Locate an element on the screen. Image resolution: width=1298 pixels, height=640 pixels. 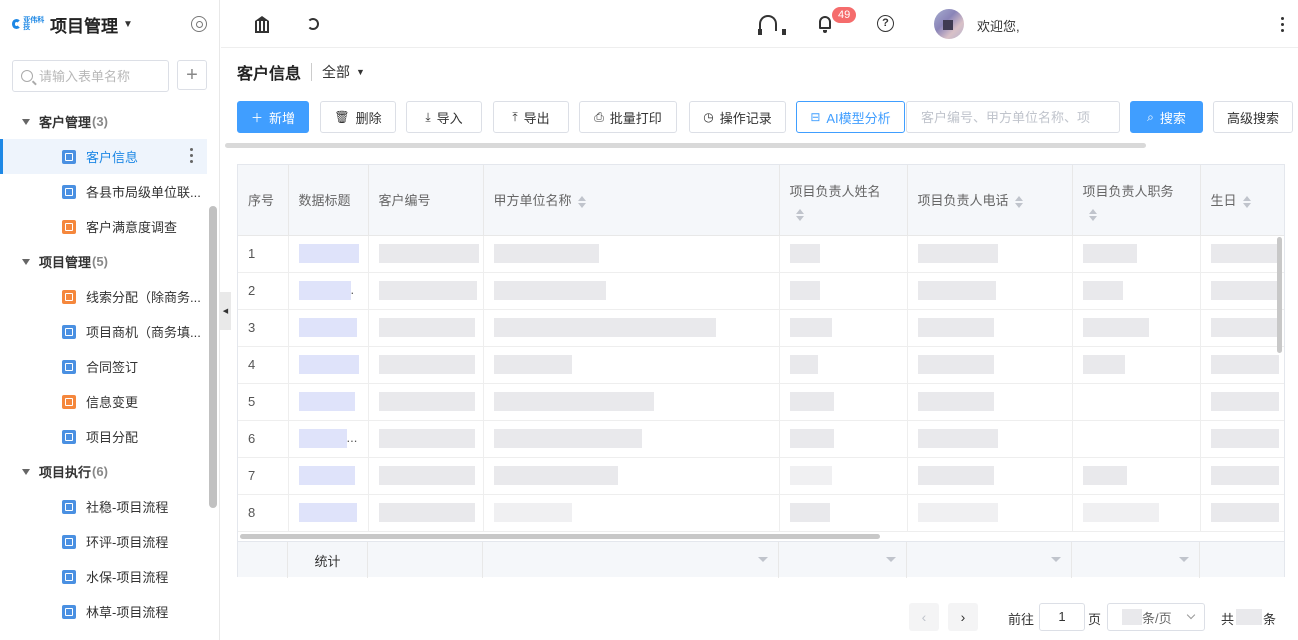
ai-analysis-button: ⊟ AI模型分析 is located at coordinates (850, 117).